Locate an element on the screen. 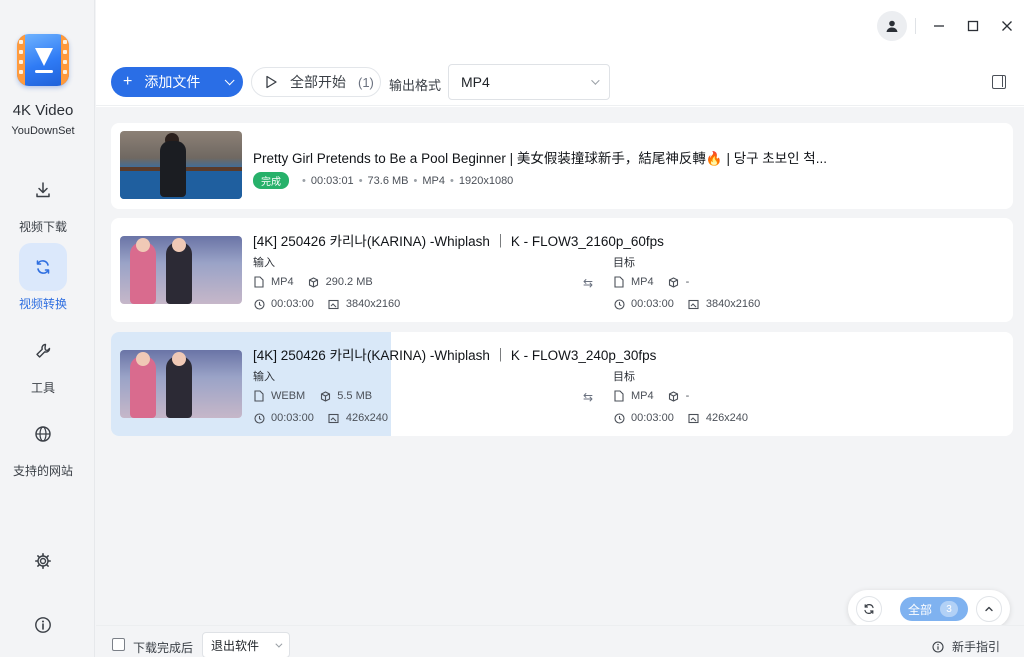  after-download-select: 退出软件 is located at coordinates (246, 644).